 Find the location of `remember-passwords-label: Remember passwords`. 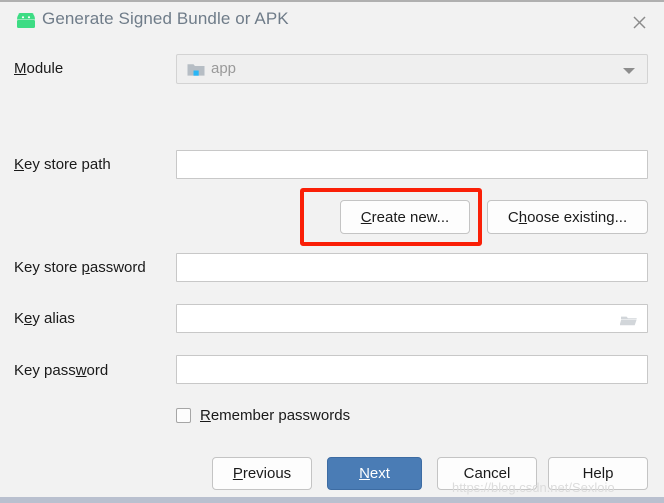

remember-passwords-label: Remember passwords is located at coordinates (275, 415).